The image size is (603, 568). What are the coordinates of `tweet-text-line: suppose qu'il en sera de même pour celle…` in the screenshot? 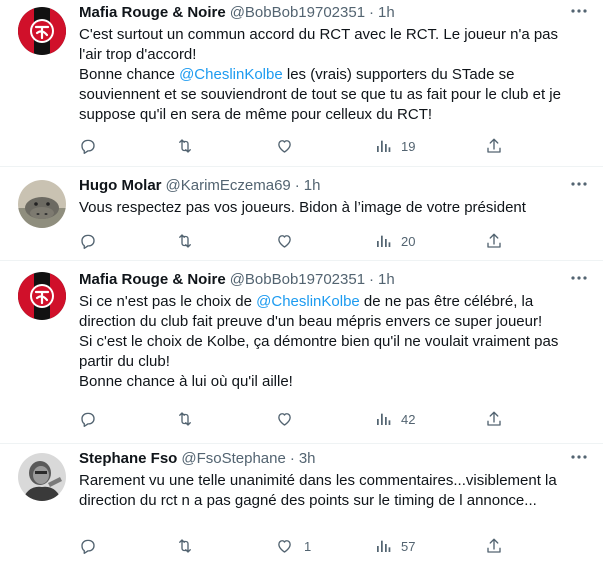 It's located at (256, 114).